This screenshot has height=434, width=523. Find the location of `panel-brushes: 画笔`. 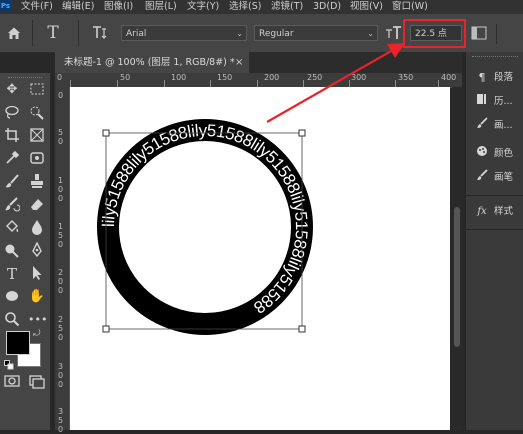

panel-brushes: 画笔 is located at coordinates (494, 178).